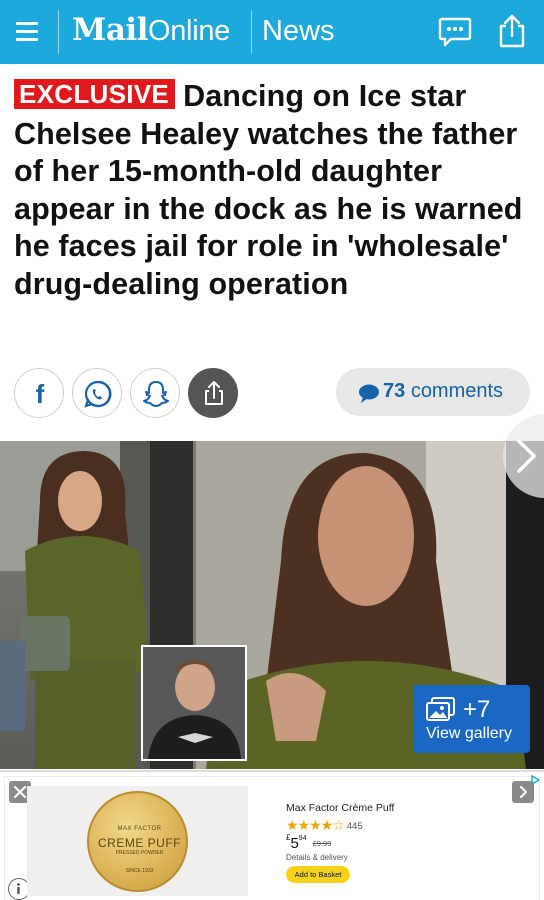 This screenshot has height=900, width=544. What do you see at coordinates (18, 888) in the screenshot?
I see `info-icon` at bounding box center [18, 888].